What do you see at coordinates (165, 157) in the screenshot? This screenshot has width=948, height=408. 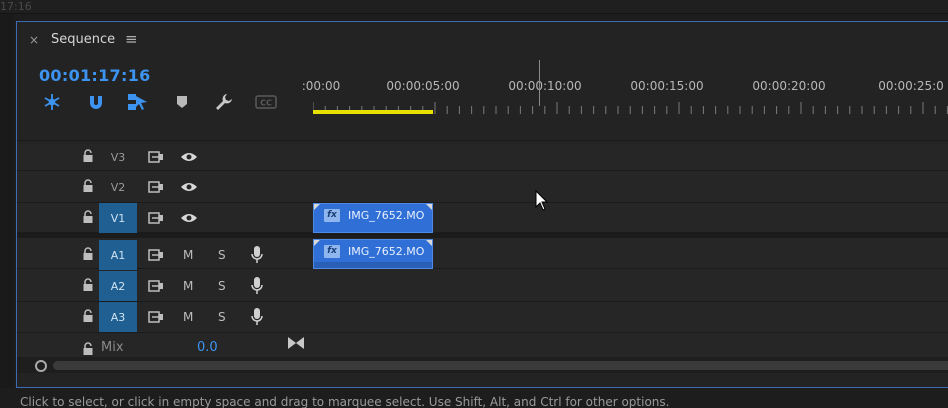 I see `track-header-v3: V3` at bounding box center [165, 157].